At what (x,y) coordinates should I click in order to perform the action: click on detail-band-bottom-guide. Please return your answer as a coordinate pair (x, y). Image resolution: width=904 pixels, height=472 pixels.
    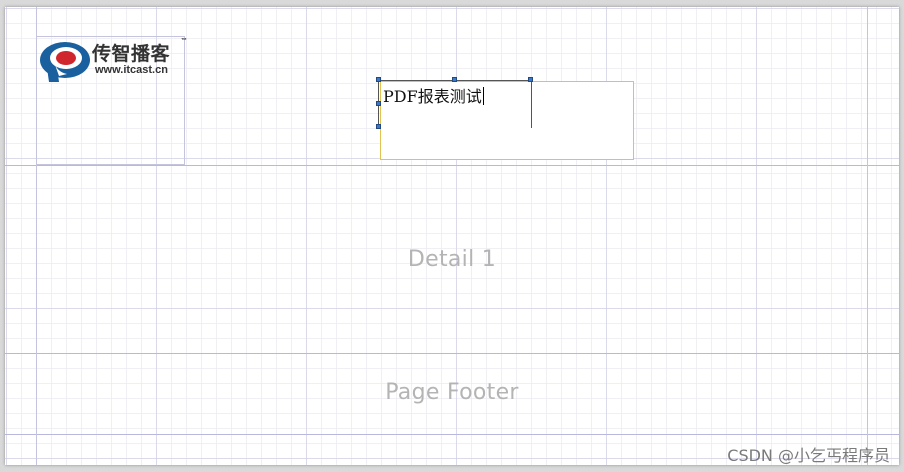
    Looking at the image, I should click on (452, 353).